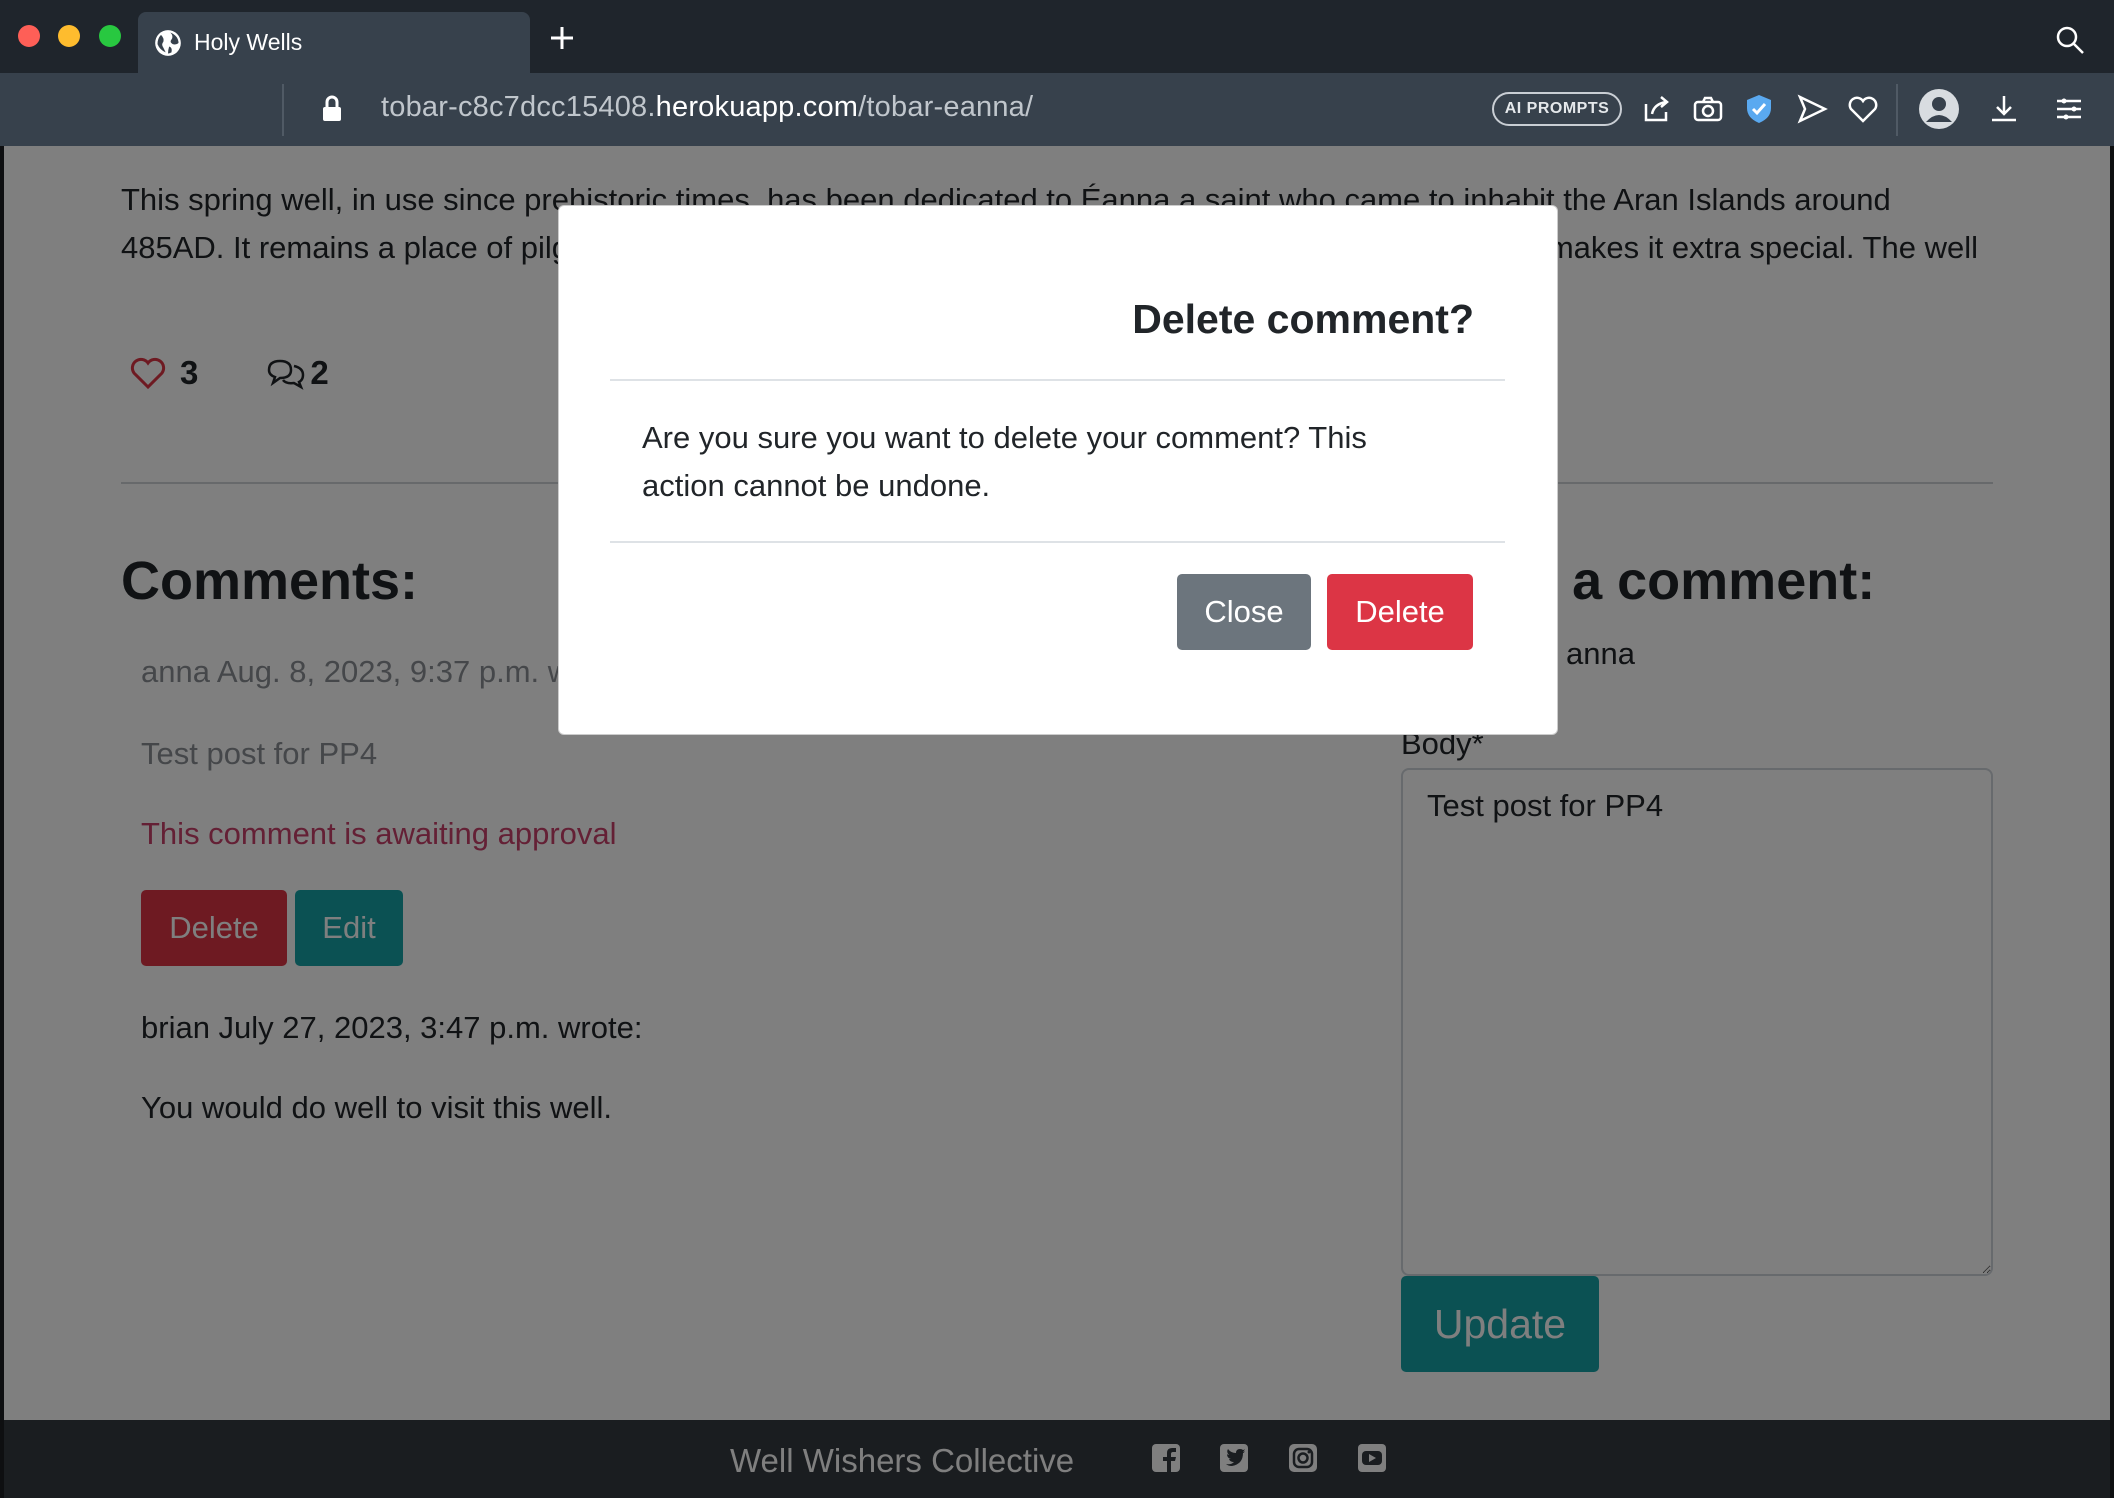 This screenshot has width=2114, height=1498. I want to click on plus-icon, so click(562, 38).